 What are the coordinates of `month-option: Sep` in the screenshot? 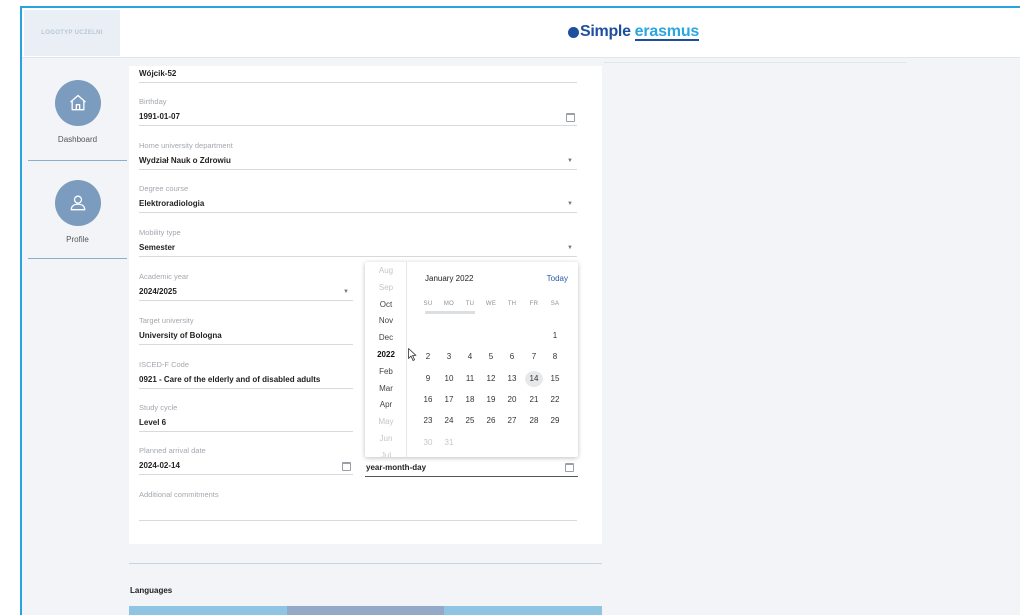 It's located at (386, 287).